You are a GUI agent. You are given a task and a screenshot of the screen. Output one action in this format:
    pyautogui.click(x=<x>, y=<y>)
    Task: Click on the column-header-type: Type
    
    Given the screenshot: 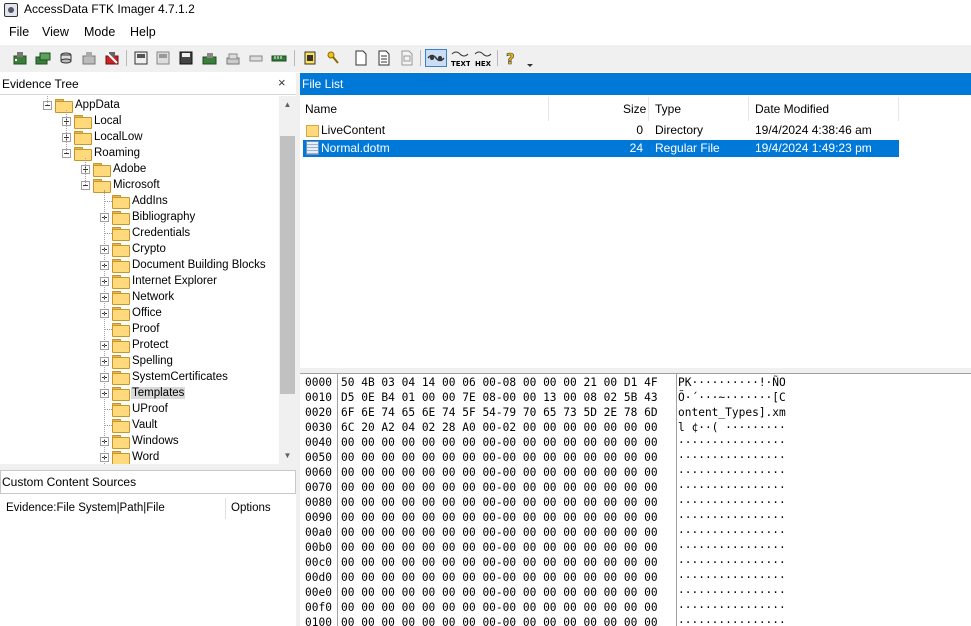 What is the action you would take?
    pyautogui.click(x=668, y=109)
    